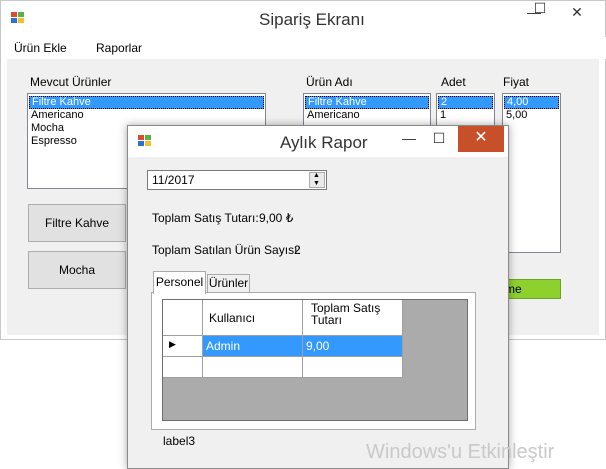  Describe the element at coordinates (465, 102) in the screenshot. I see `list-item: 2` at that location.